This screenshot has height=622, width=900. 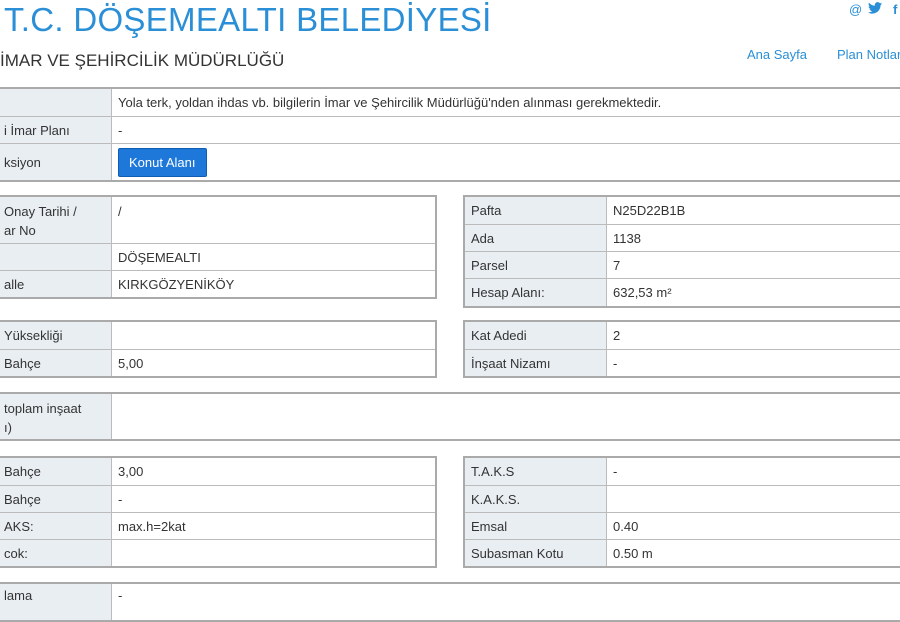 What do you see at coordinates (506, 162) in the screenshot?
I see `row-value: Konut Alanı` at bounding box center [506, 162].